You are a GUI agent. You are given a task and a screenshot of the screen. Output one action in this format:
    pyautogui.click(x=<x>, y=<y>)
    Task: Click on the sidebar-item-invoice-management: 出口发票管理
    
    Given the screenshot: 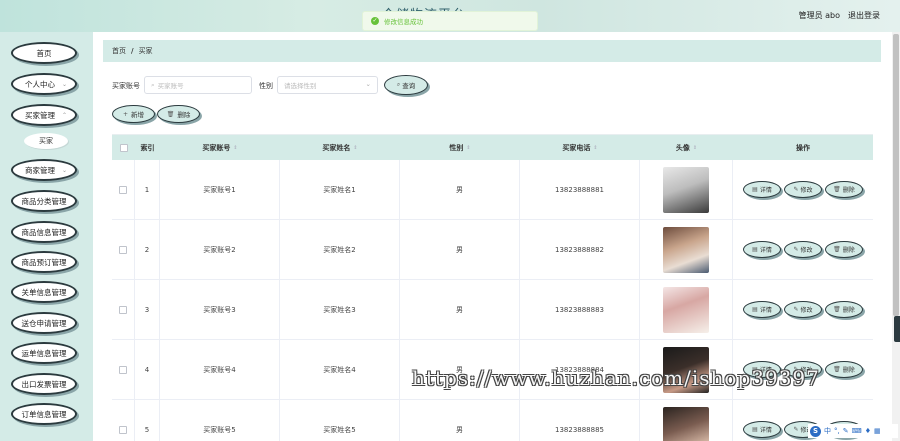 What is the action you would take?
    pyautogui.click(x=44, y=384)
    